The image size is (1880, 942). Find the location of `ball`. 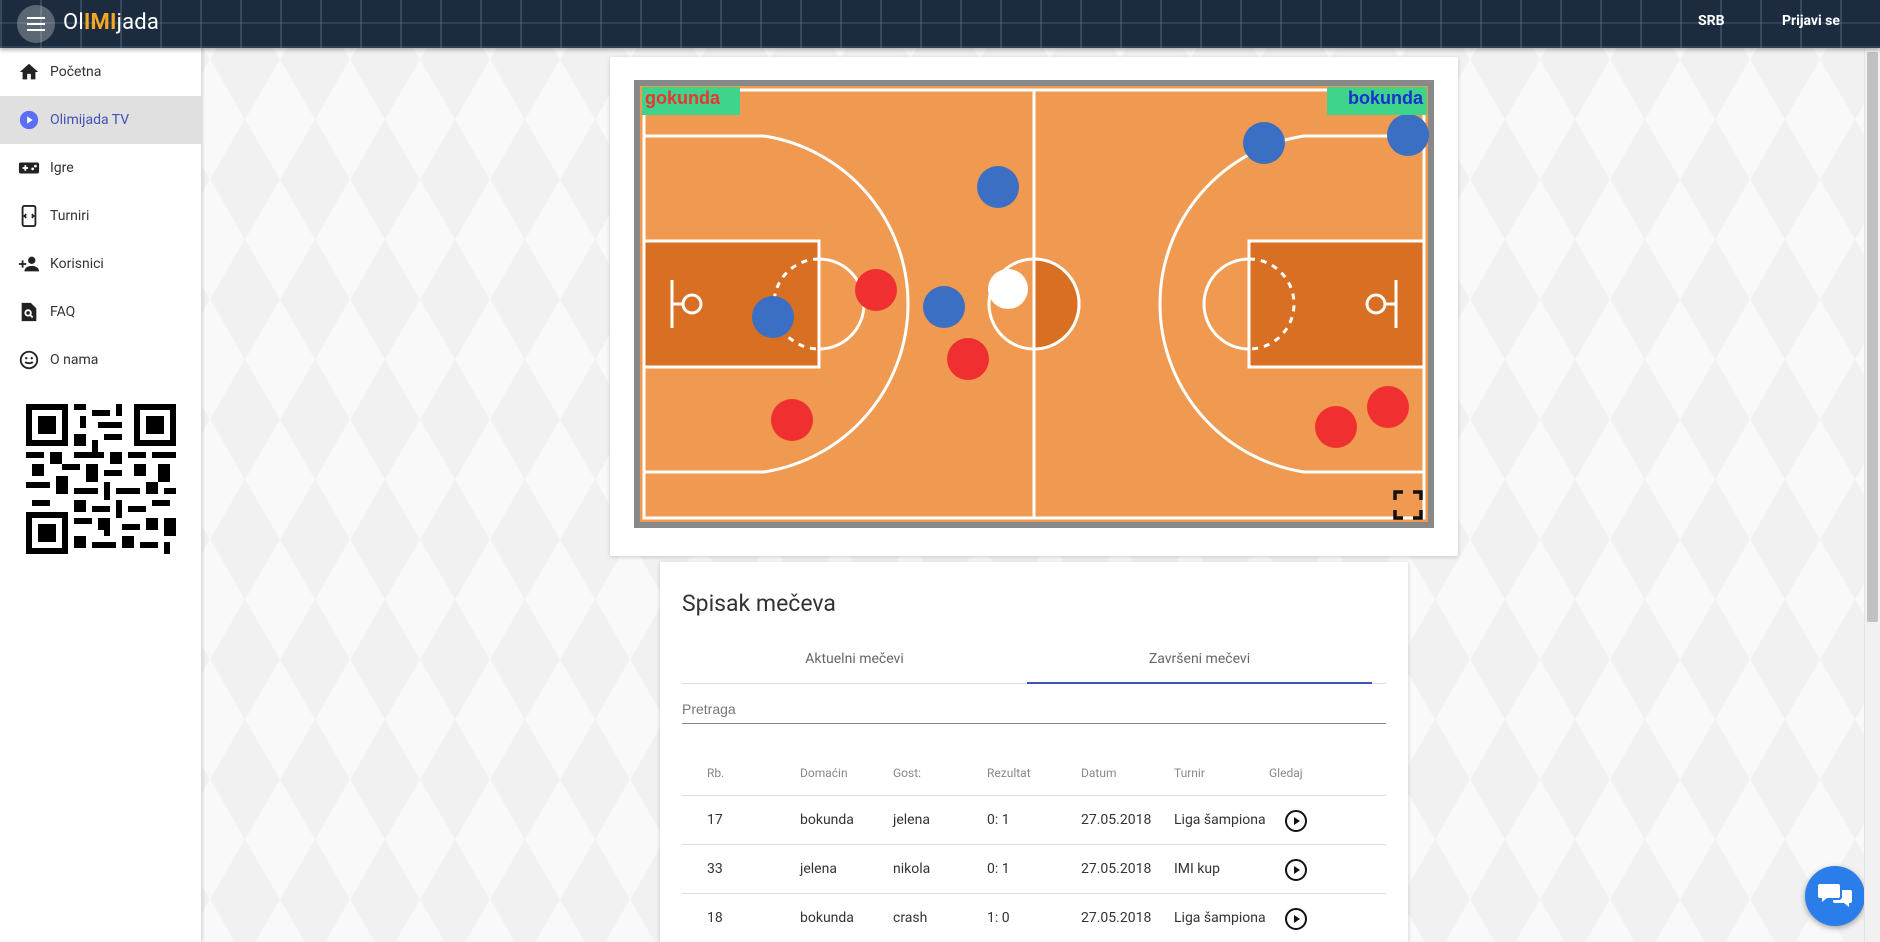

ball is located at coordinates (1008, 289).